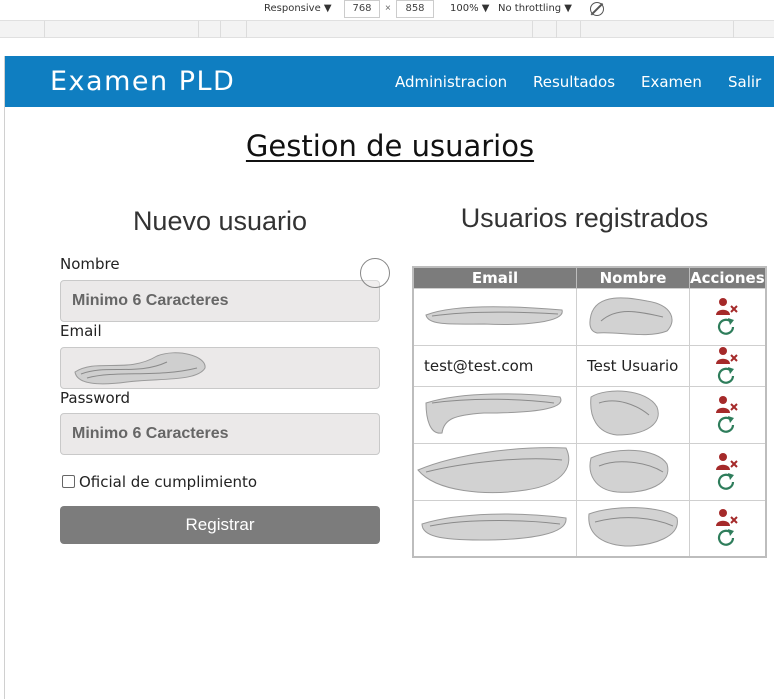 The image size is (774, 699). Describe the element at coordinates (744, 82) in the screenshot. I see `nav-salir: Salir` at that location.